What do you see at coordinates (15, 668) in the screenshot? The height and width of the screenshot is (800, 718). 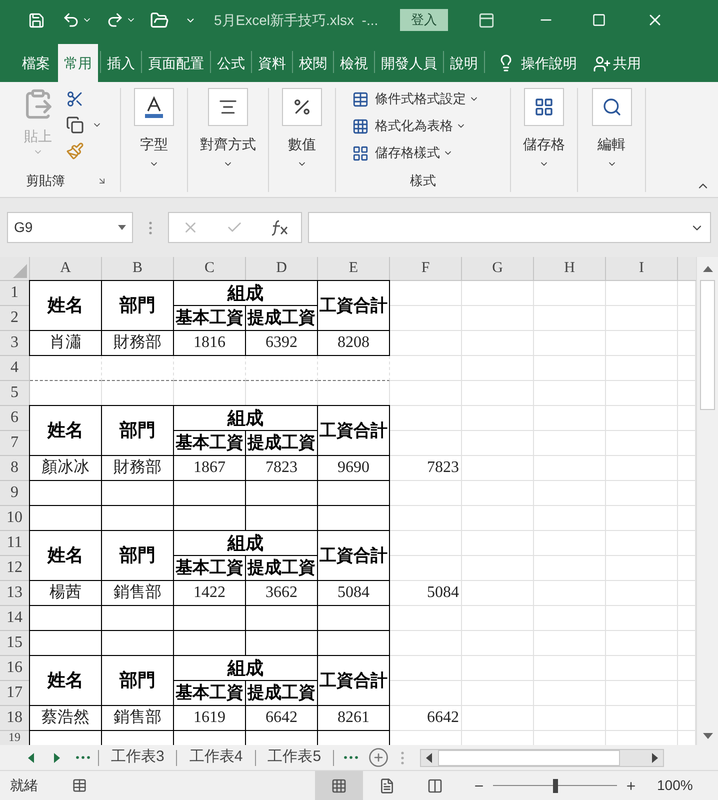 I see `row-header: 16` at bounding box center [15, 668].